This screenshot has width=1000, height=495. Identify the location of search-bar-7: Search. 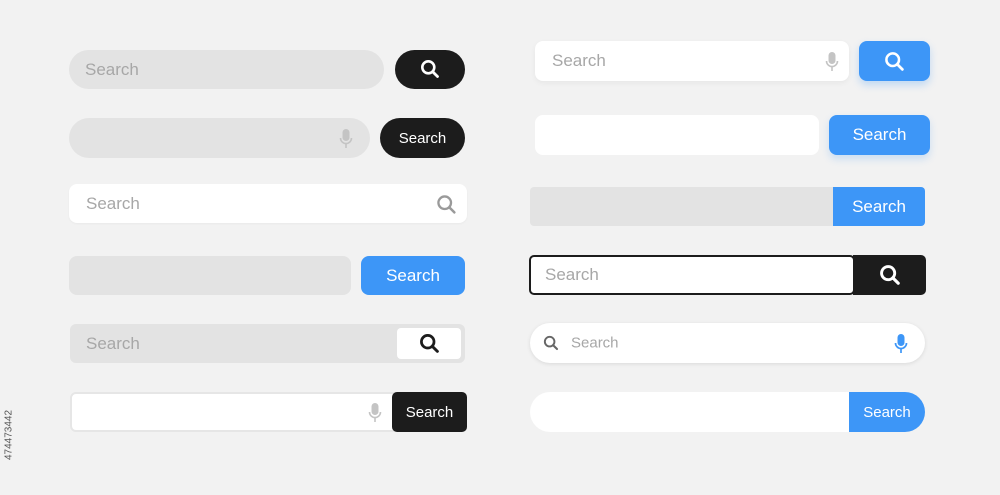
(732, 61).